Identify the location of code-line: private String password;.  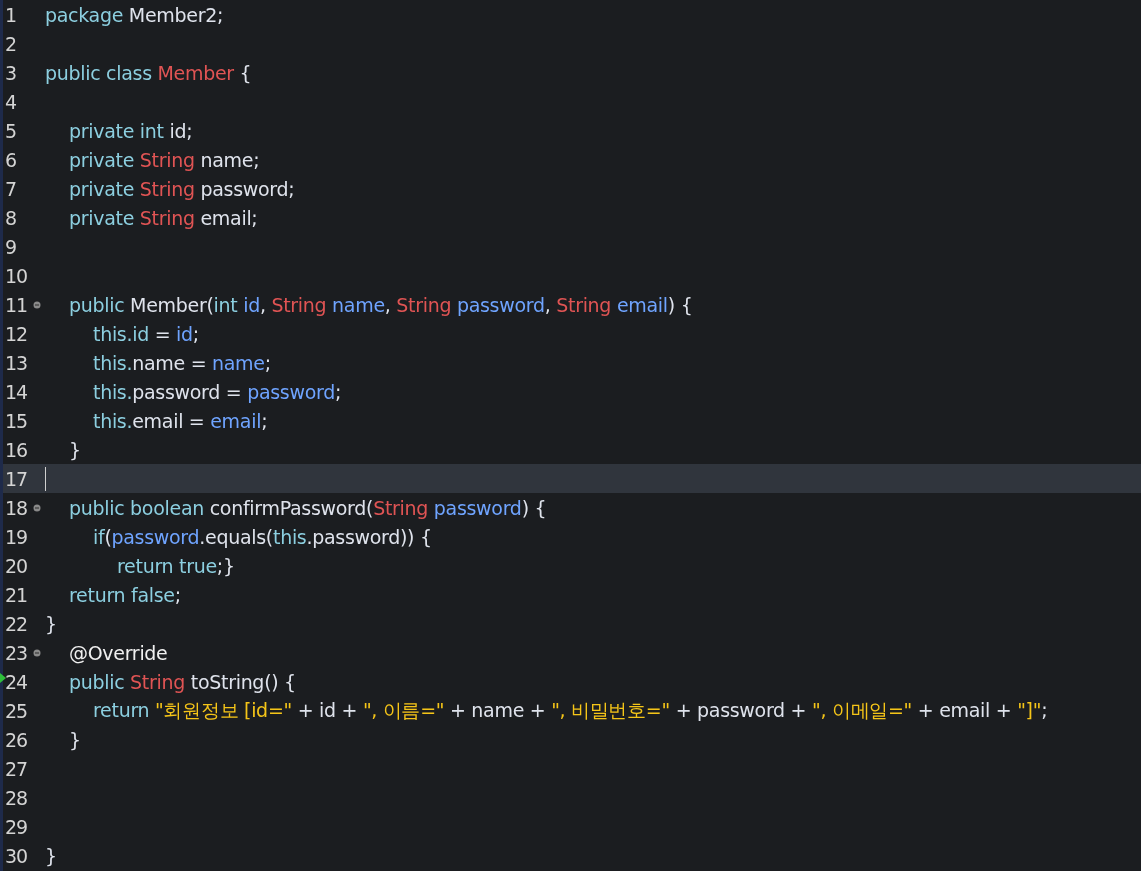
(181, 188).